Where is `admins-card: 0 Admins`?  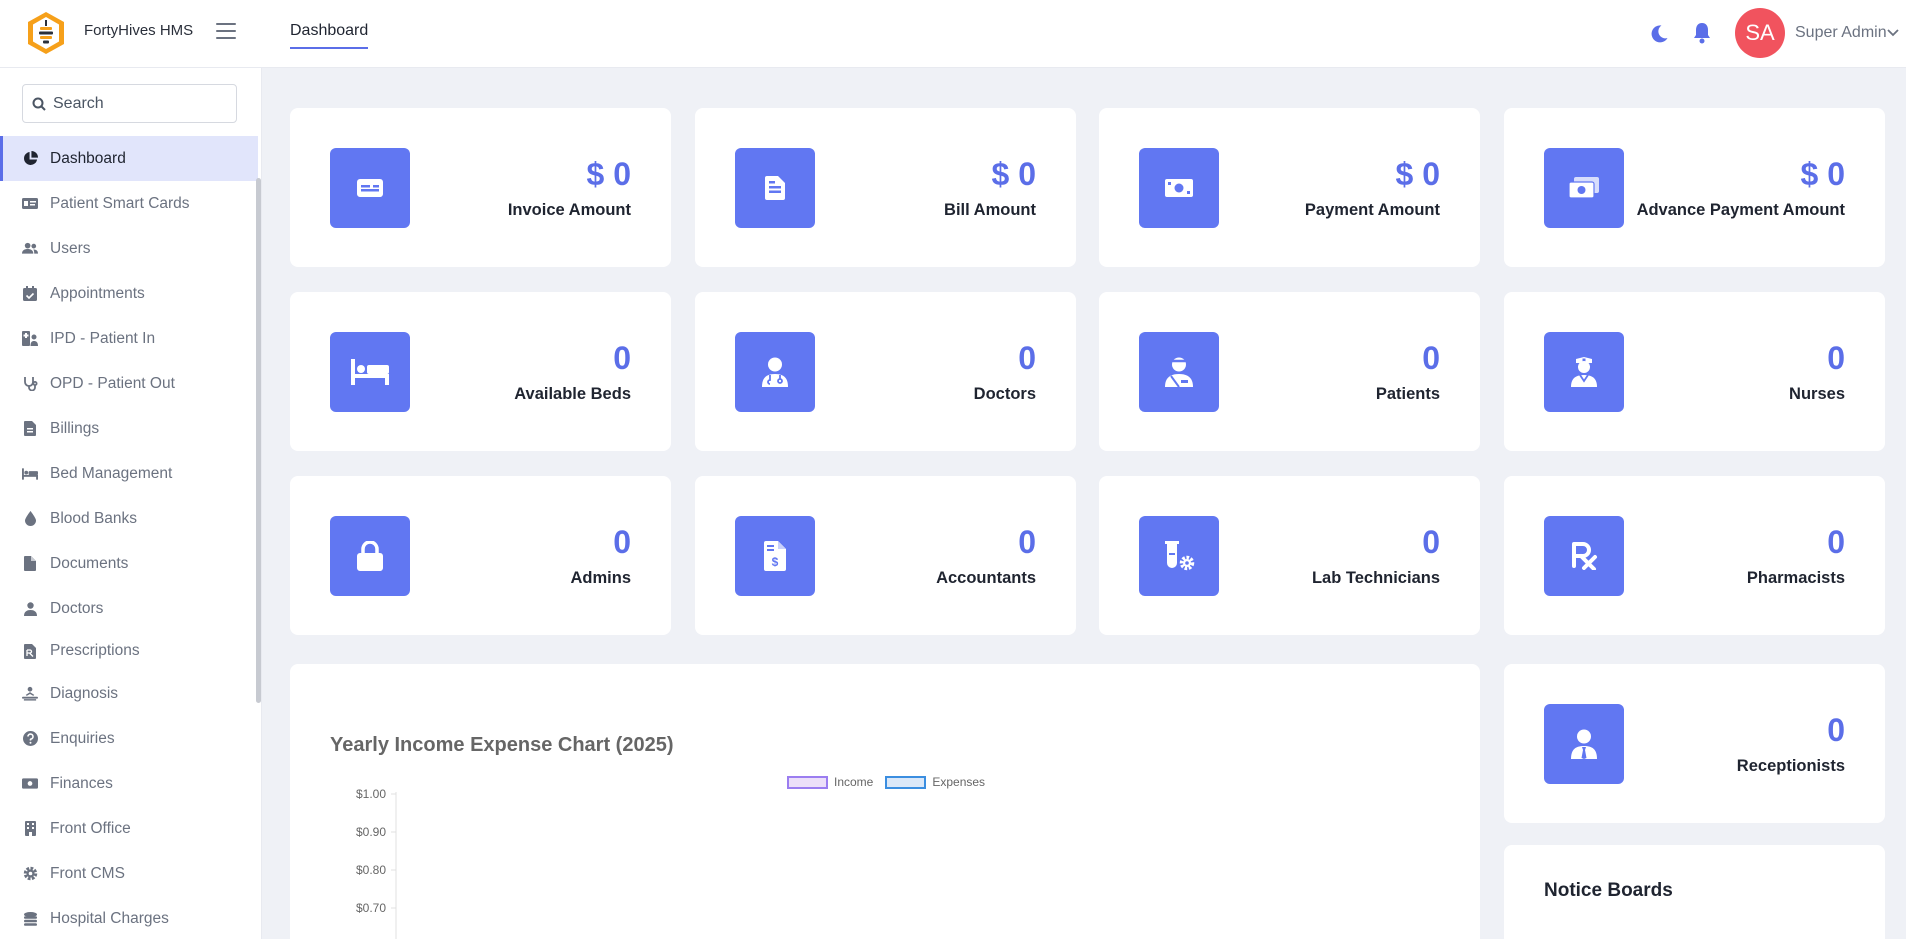
admins-card: 0 Admins is located at coordinates (480, 555).